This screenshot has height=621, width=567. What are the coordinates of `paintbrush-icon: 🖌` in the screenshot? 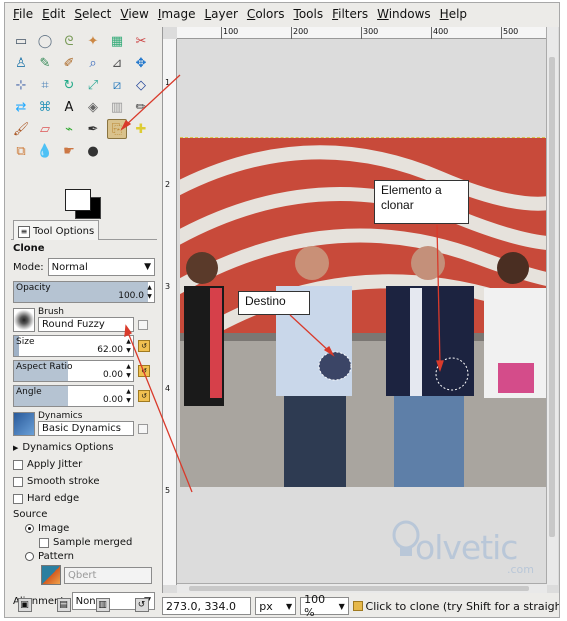 It's located at (21, 129).